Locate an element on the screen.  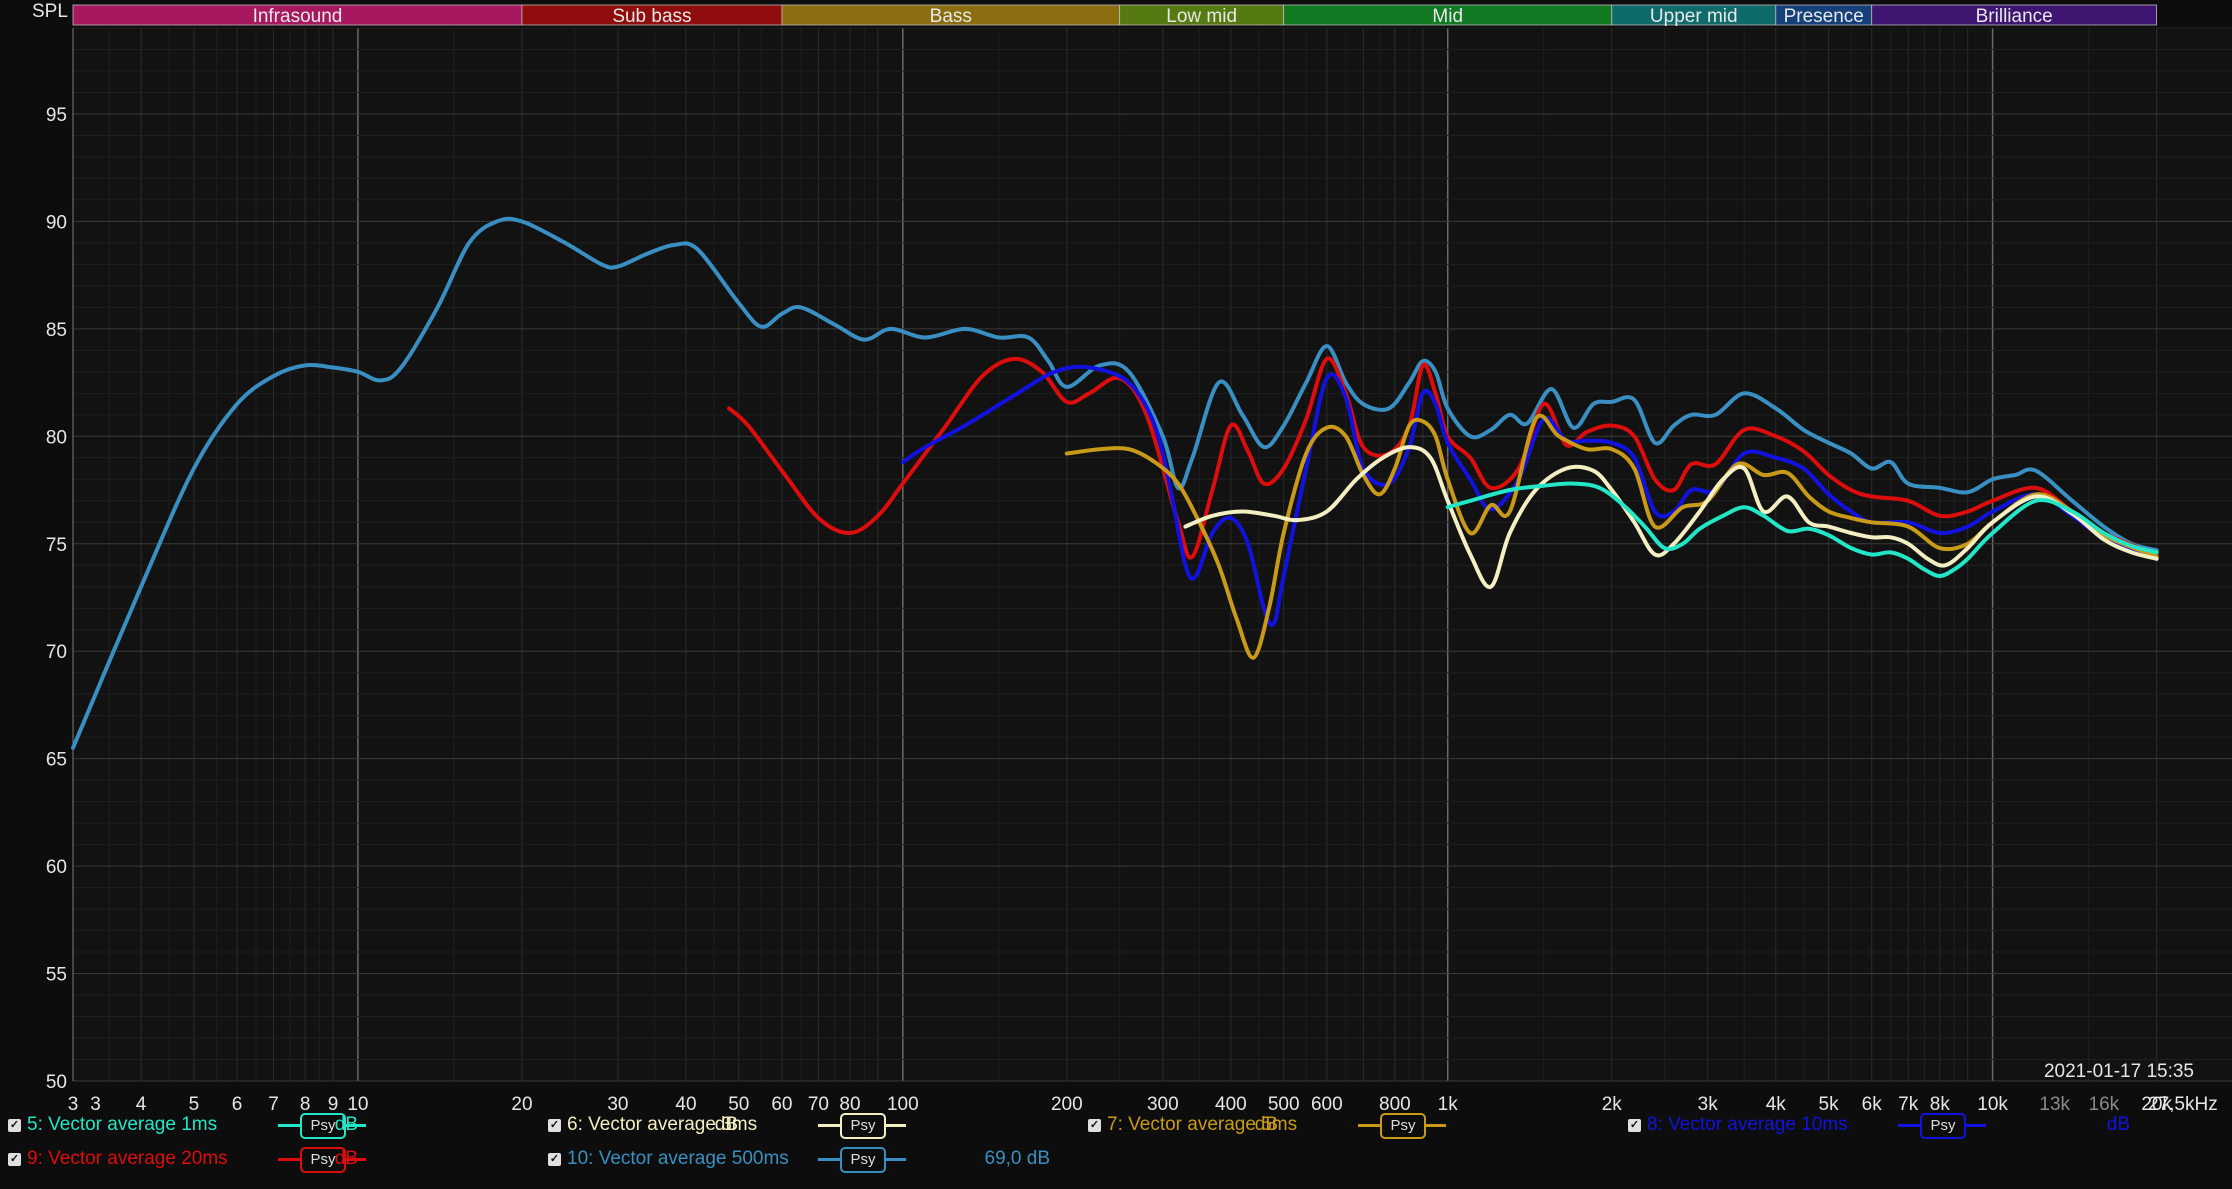
legend-item: ✓ 9: Vector average 20ms is located at coordinates (118, 1159).